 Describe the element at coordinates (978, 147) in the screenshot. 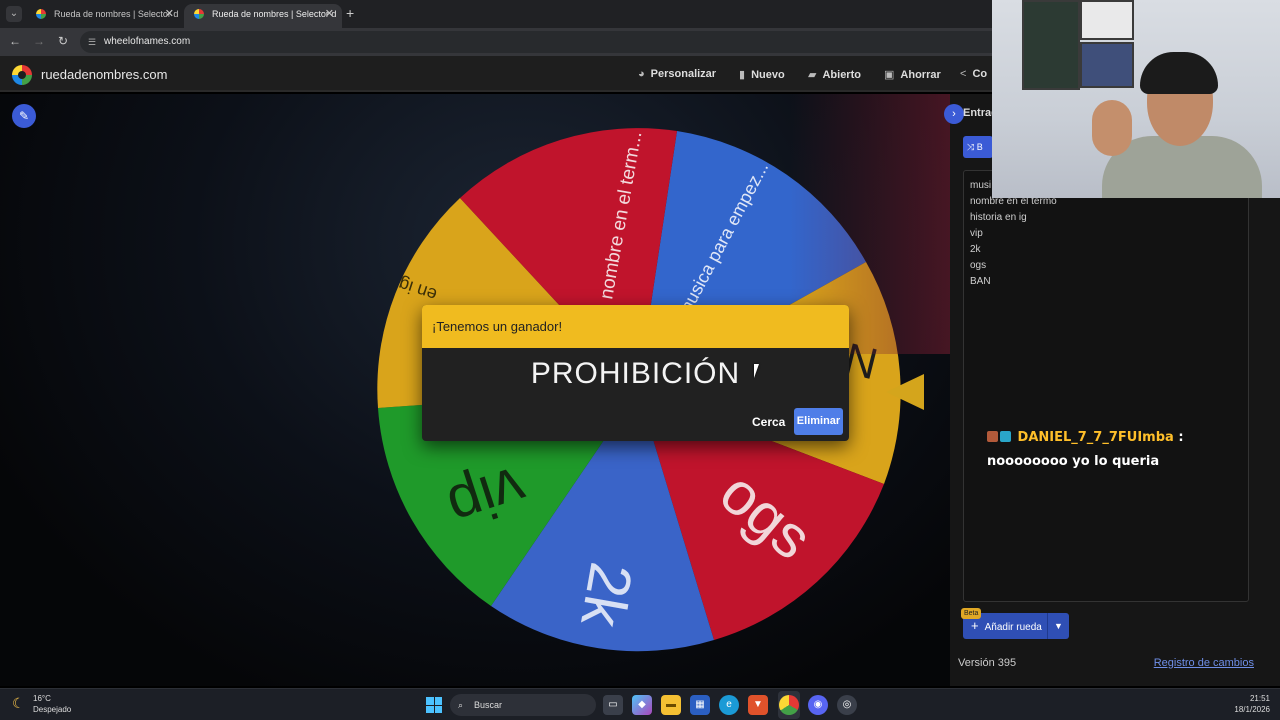

I see `shuffle-button: ⤨ B` at that location.